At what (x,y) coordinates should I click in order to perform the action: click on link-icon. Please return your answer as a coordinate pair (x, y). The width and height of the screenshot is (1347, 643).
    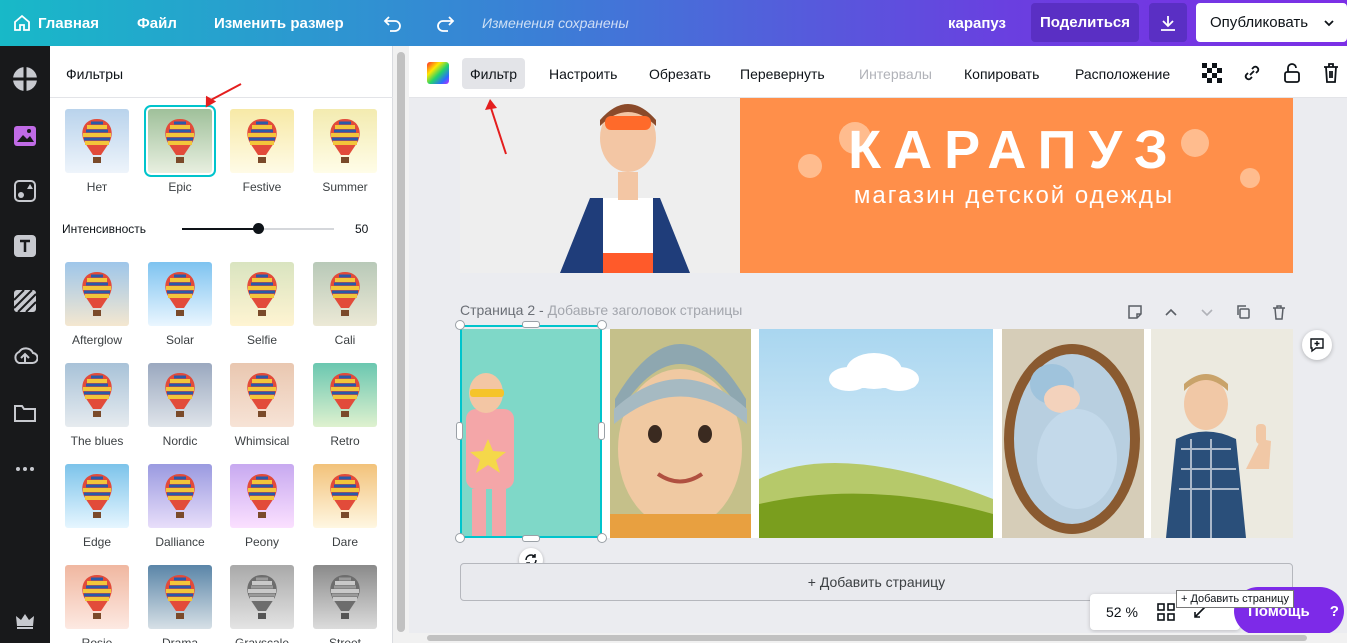
    Looking at the image, I should click on (1252, 73).